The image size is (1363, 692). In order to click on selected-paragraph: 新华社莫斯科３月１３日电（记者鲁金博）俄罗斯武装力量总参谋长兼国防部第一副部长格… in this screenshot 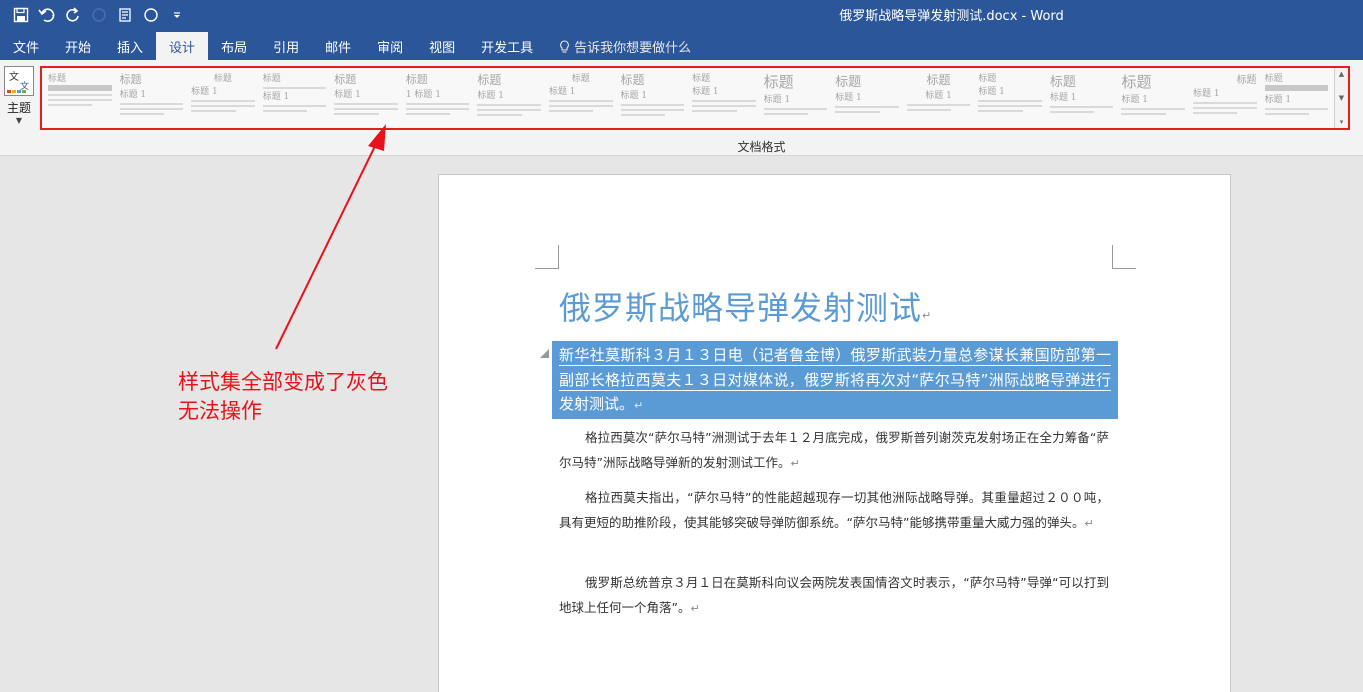, I will do `click(835, 381)`.